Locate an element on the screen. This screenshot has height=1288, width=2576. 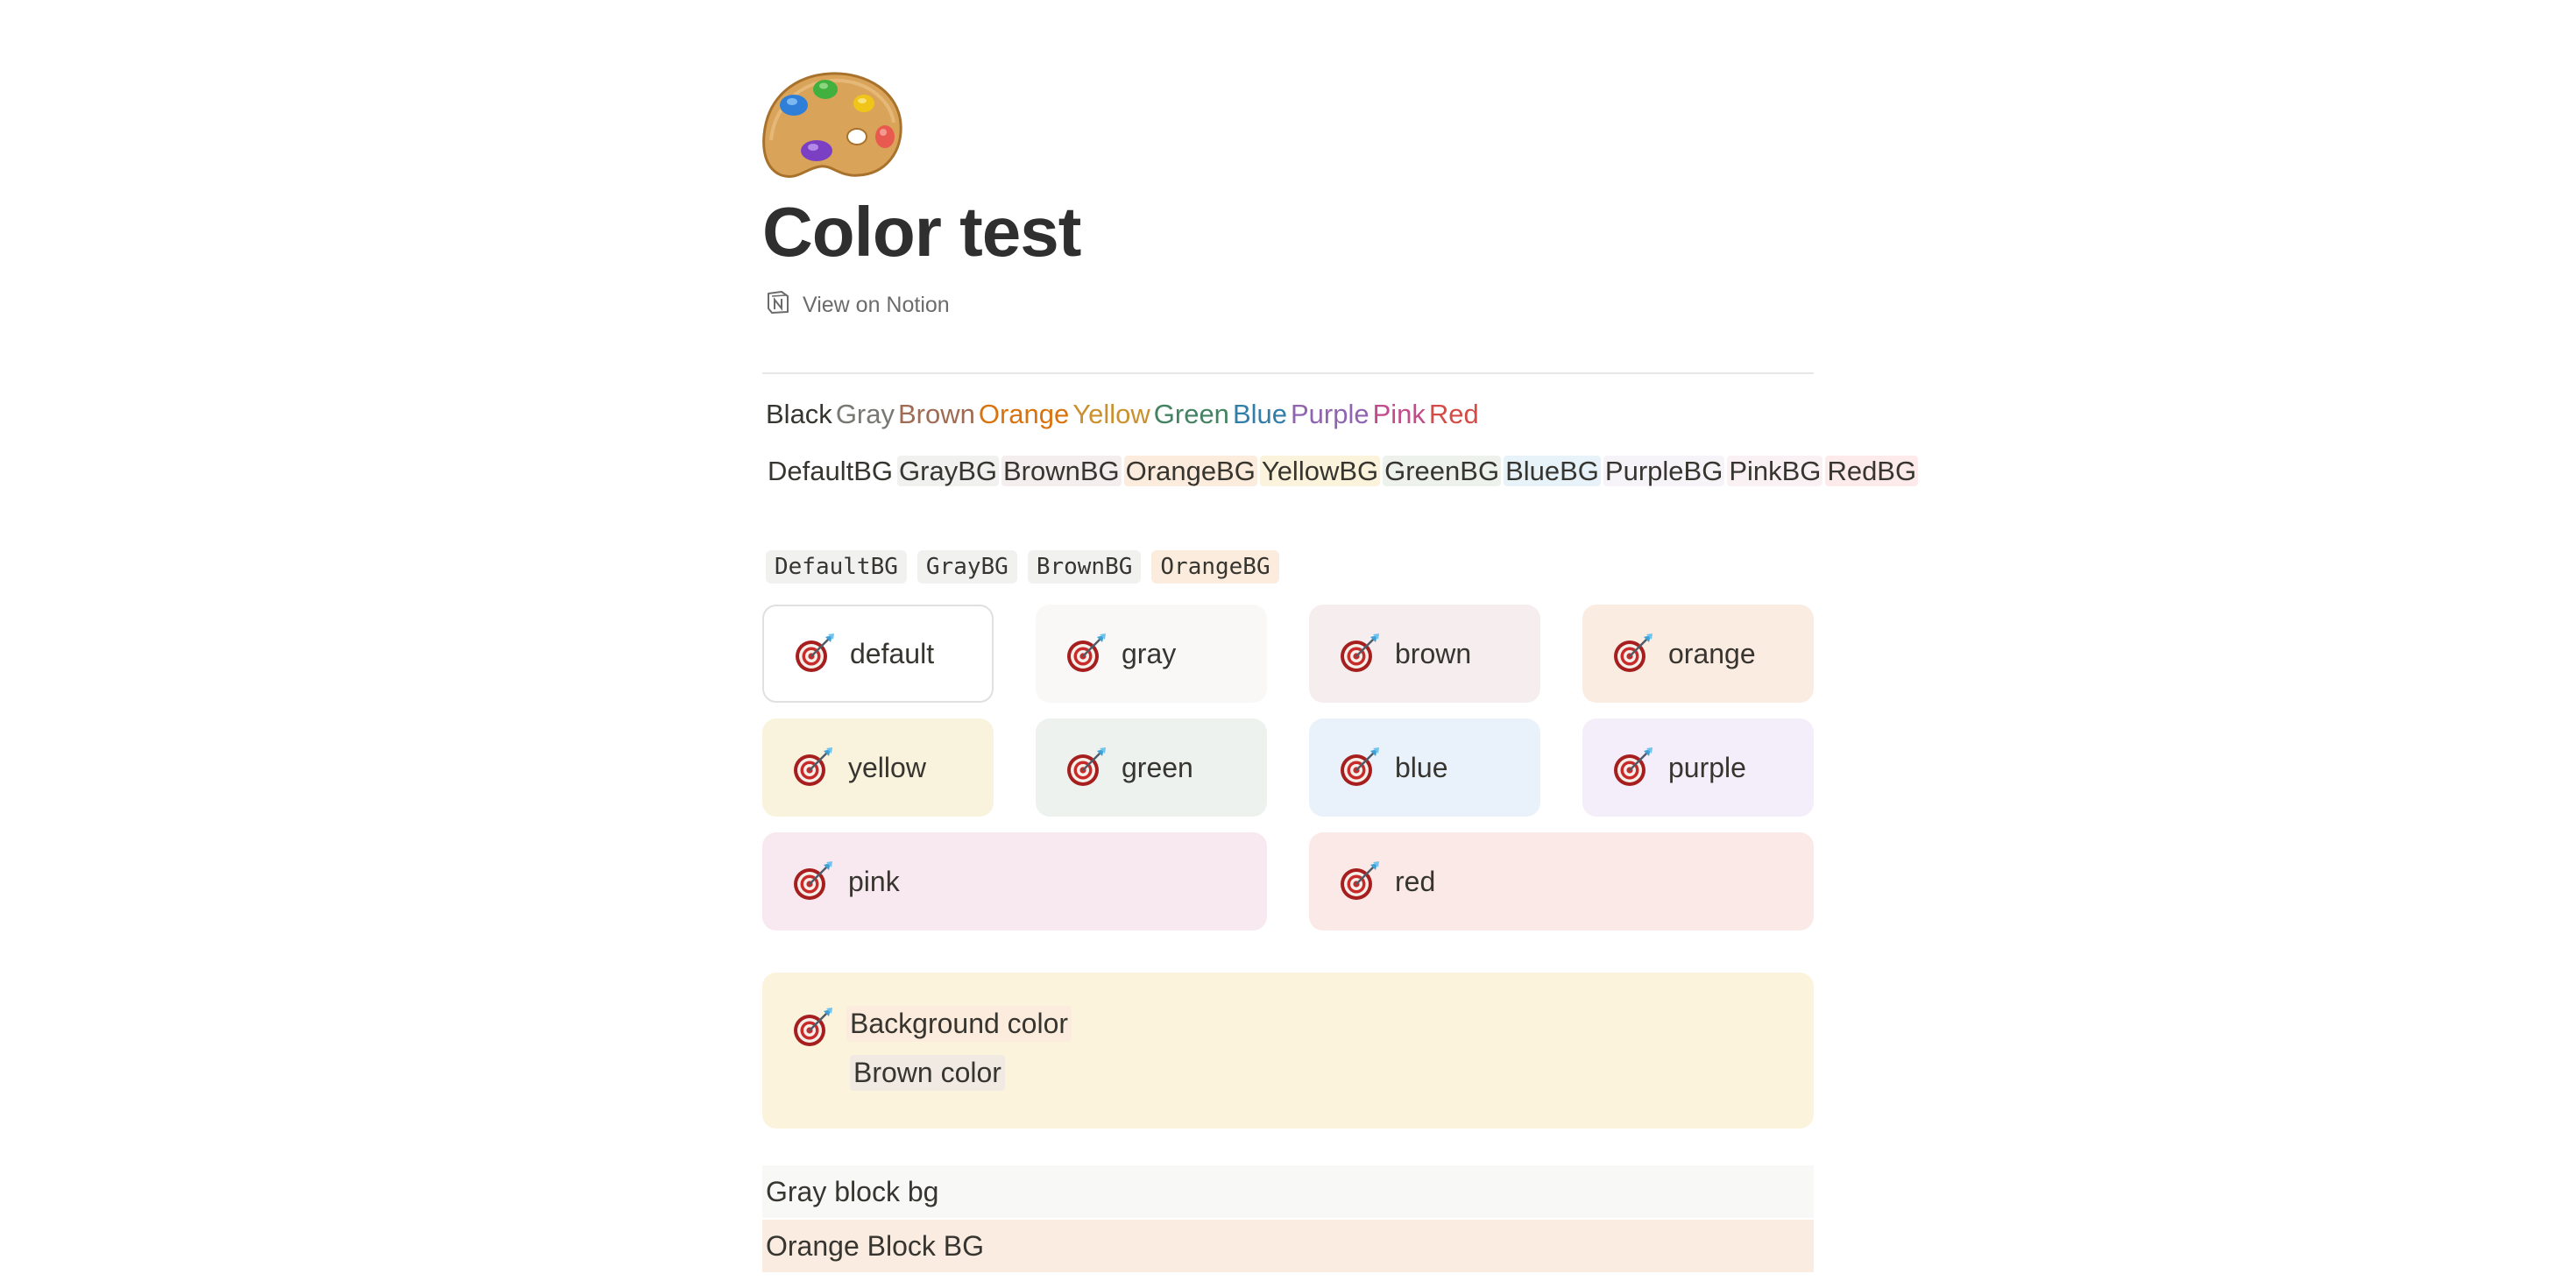
bg-color-defaultbg: DefaultBG is located at coordinates (831, 471).